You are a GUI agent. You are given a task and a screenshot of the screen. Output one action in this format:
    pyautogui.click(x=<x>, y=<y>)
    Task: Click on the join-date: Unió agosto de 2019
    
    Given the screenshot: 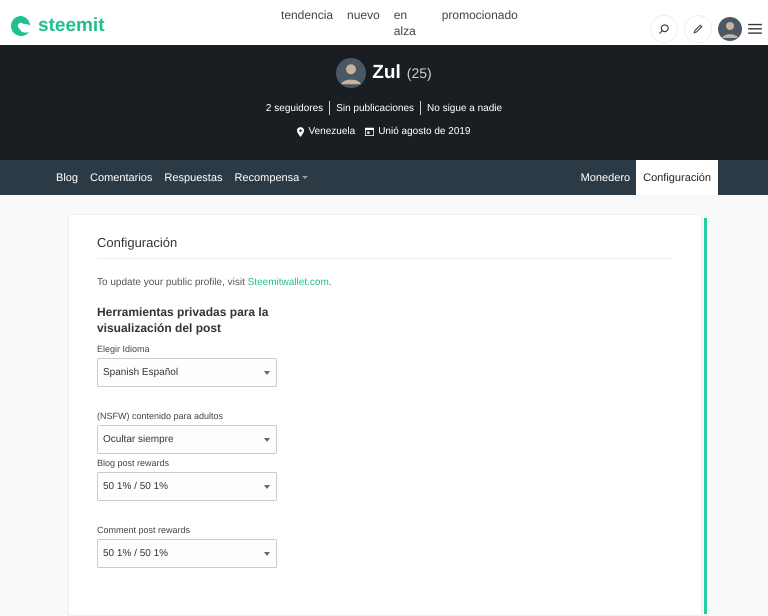 What is the action you would take?
    pyautogui.click(x=424, y=131)
    